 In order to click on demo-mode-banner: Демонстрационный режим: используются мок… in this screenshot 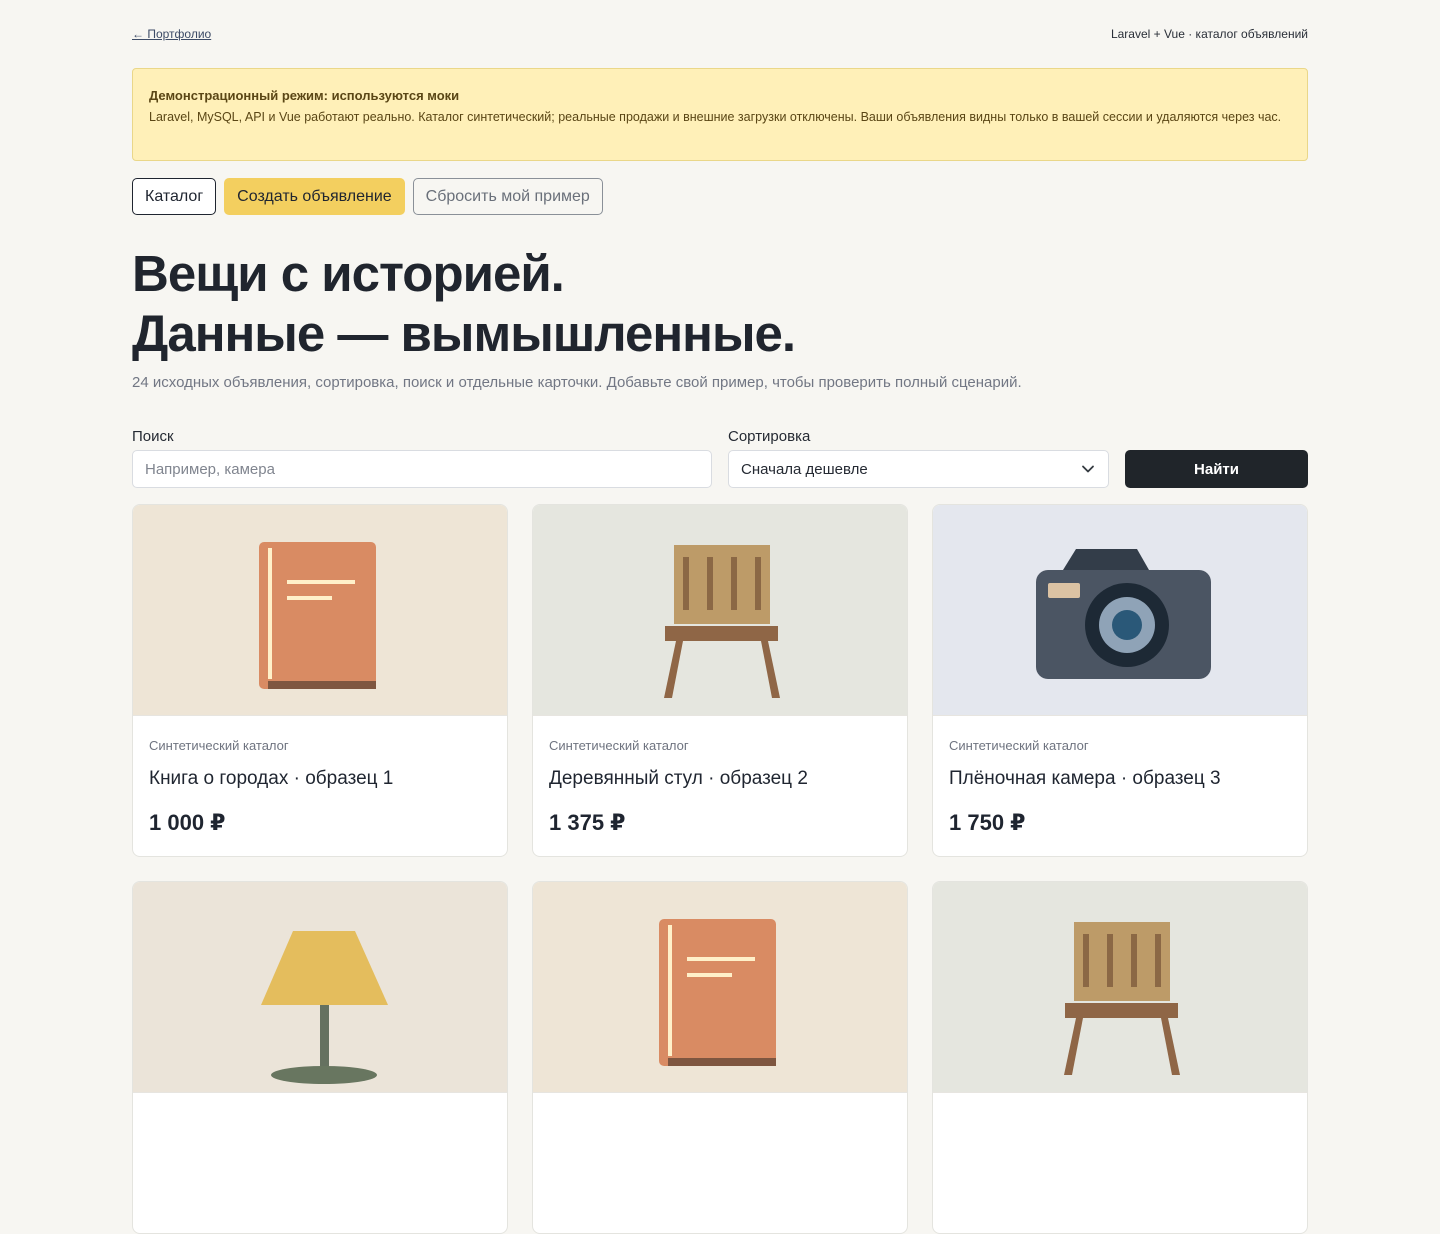, I will do `click(720, 114)`.